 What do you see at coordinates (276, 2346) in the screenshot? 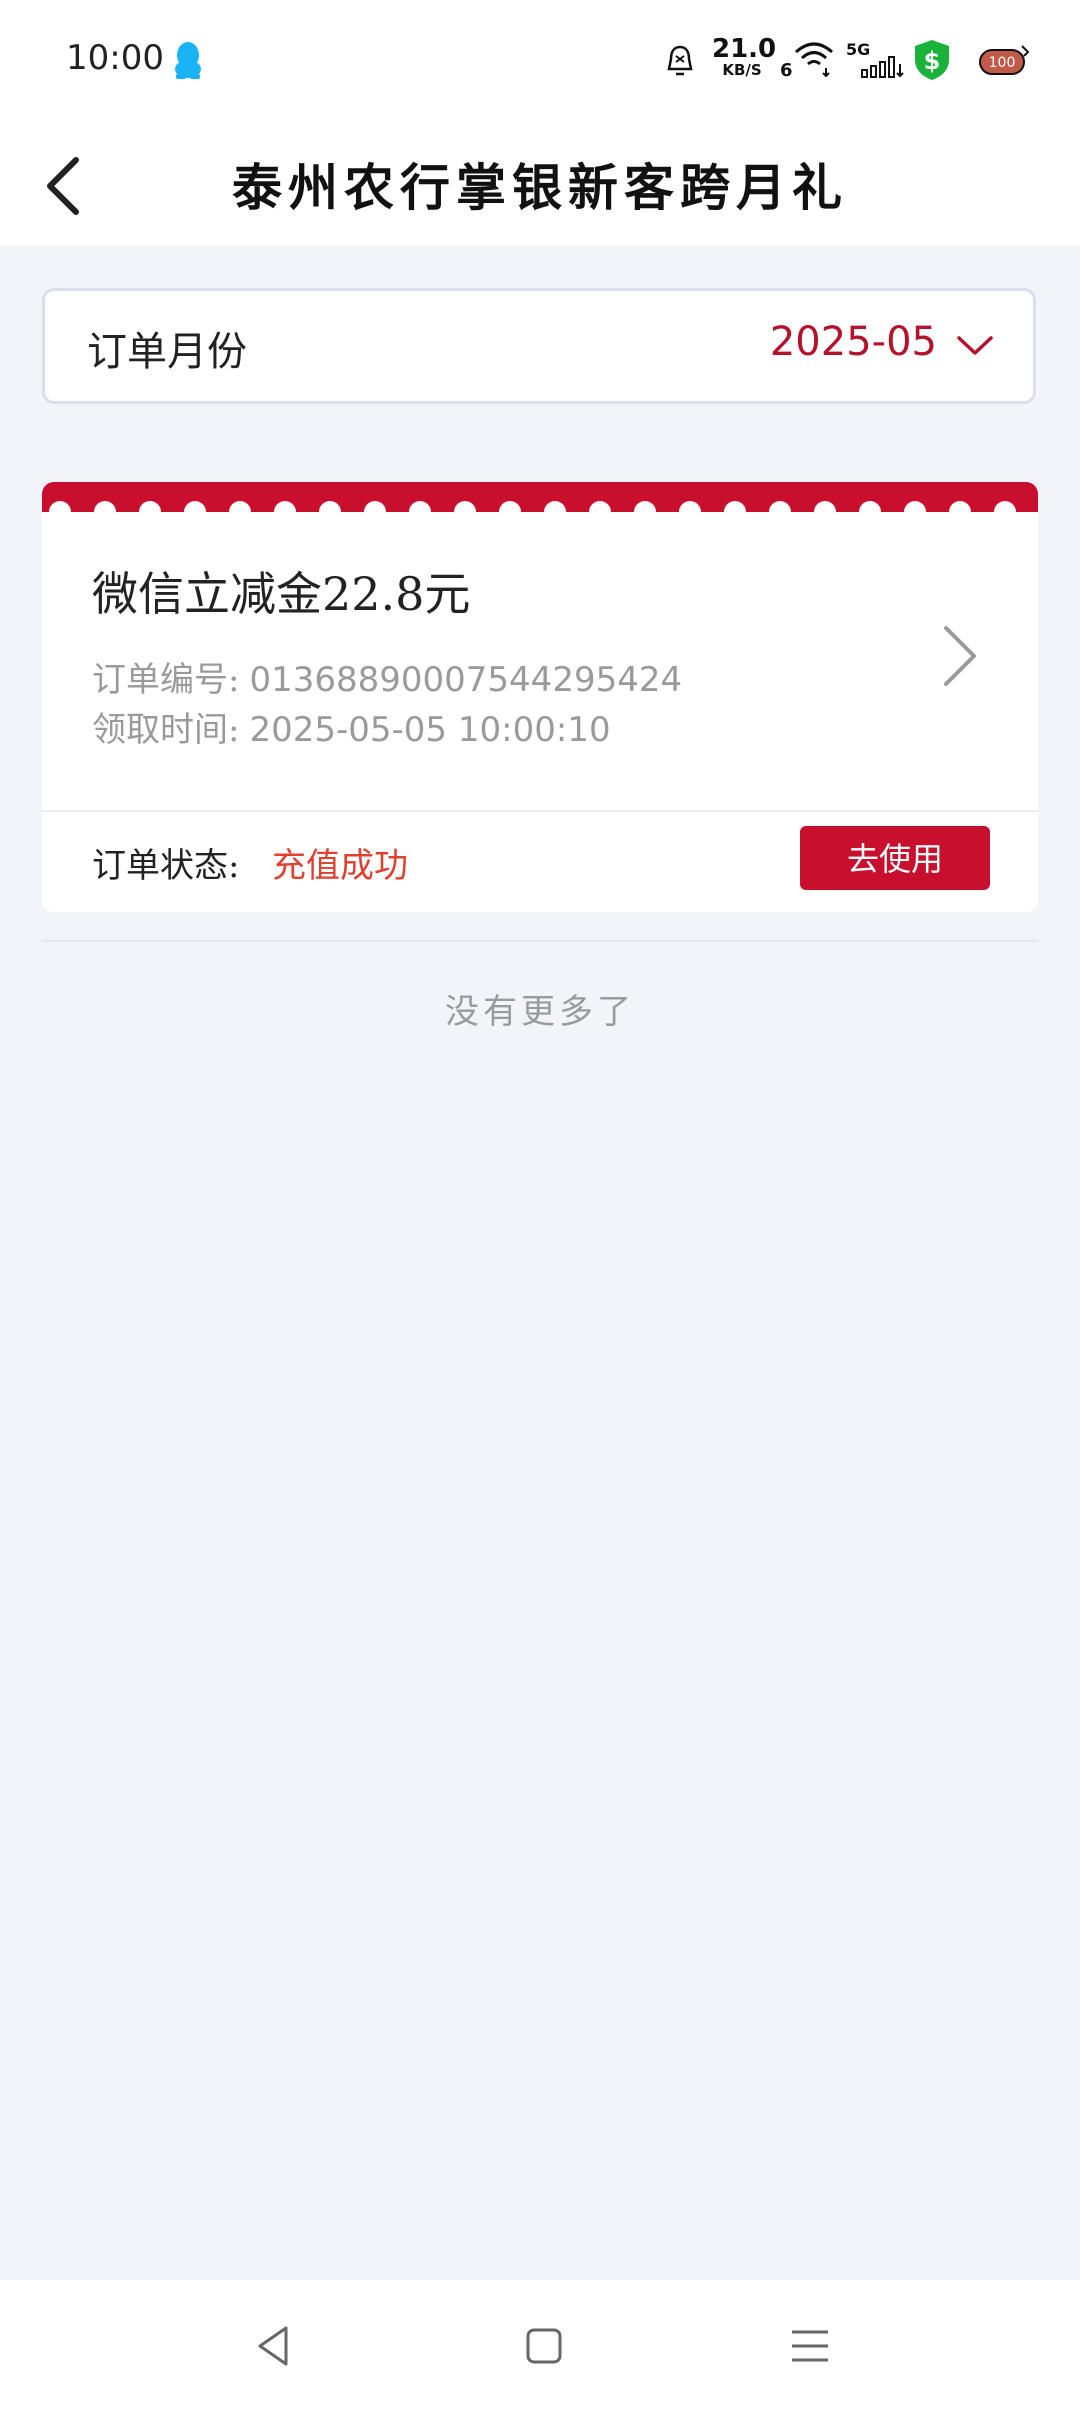
I see `nav-back-icon` at bounding box center [276, 2346].